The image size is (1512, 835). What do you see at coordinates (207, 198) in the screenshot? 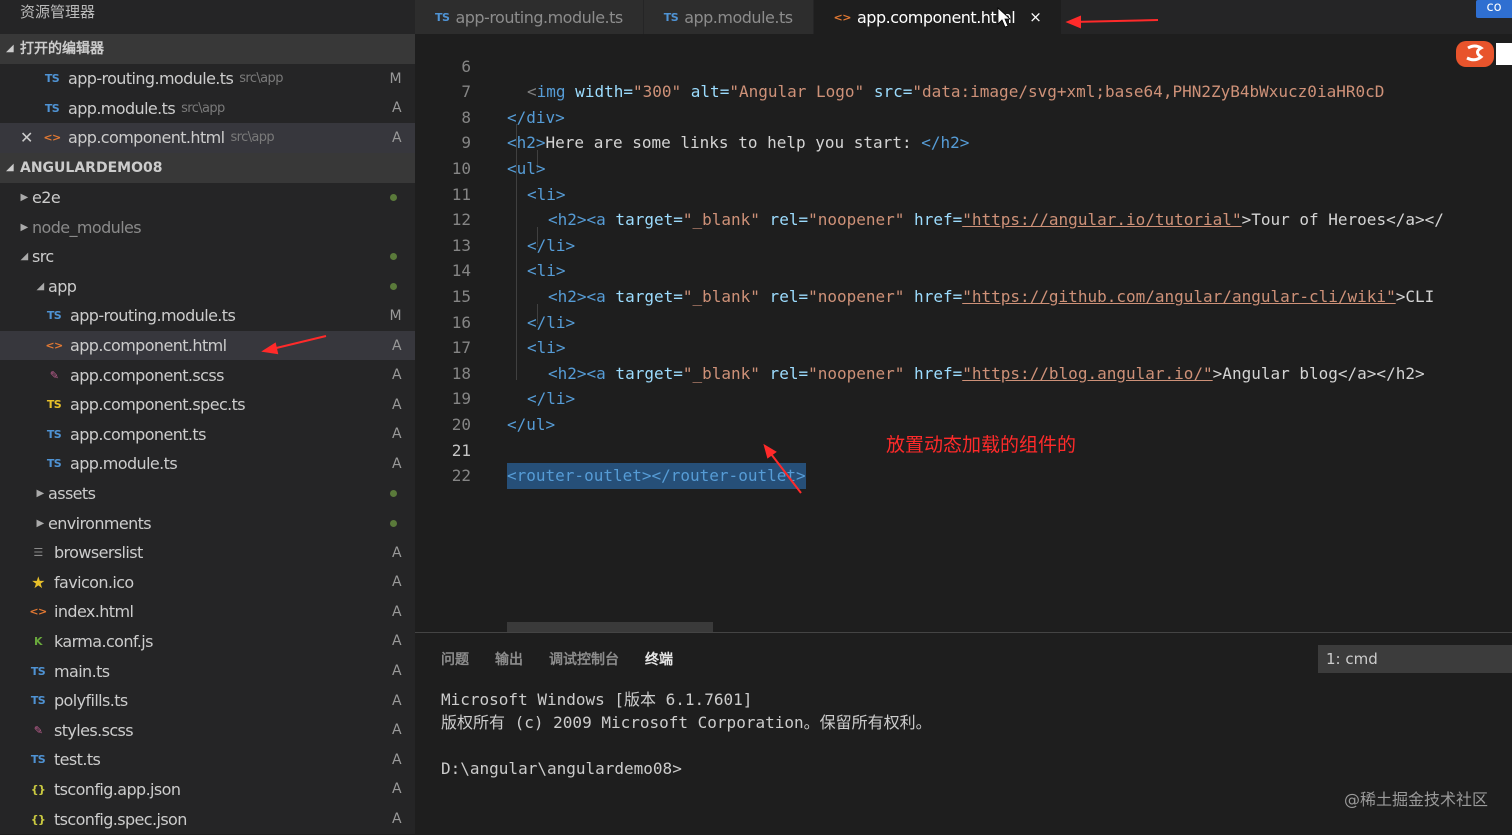
I see `folder-item: ▶ e2e` at bounding box center [207, 198].